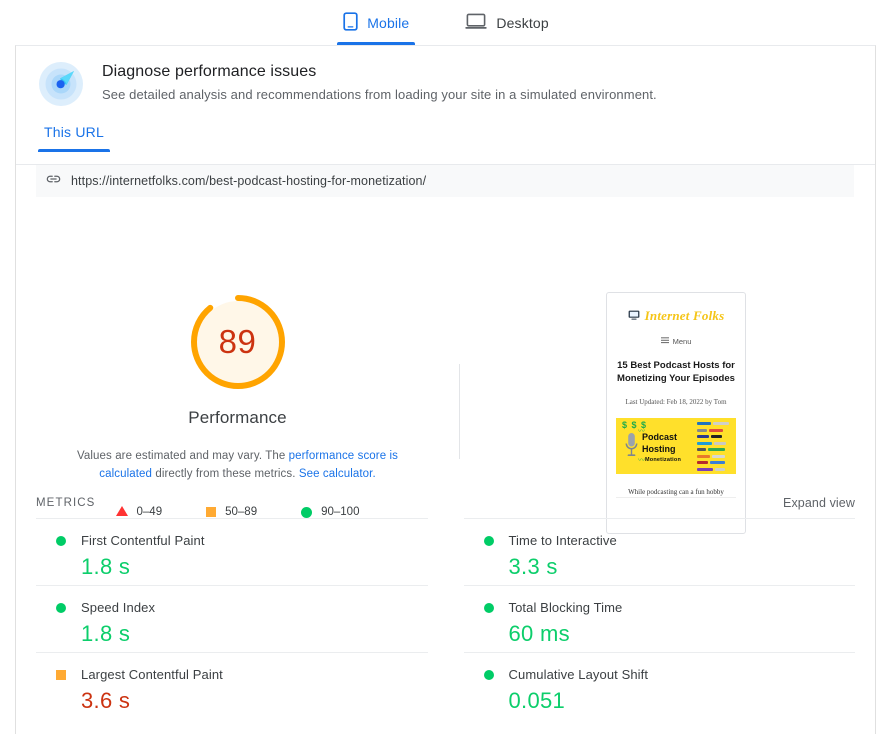 Image resolution: width=892 pixels, height=734 pixels. Describe the element at coordinates (66, 503) in the screenshot. I see `metrics-title: METRICS` at that location.